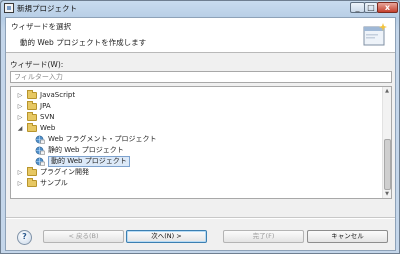 Image resolution: width=400 pixels, height=254 pixels. What do you see at coordinates (40, 139) in the screenshot?
I see `web-fragment-icon` at bounding box center [40, 139].